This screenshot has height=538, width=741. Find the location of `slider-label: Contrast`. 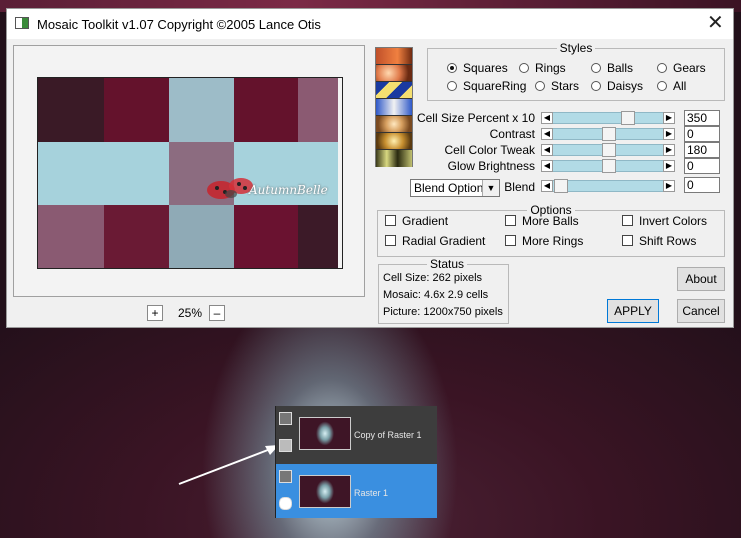

slider-label: Contrast is located at coordinates (512, 134).